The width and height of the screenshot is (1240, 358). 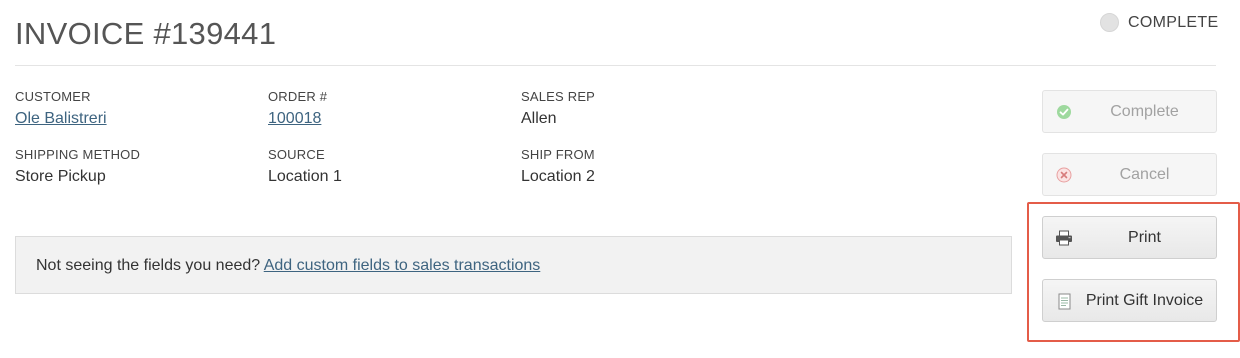 What do you see at coordinates (146, 33) in the screenshot?
I see `page-title: INVOICE #139441` at bounding box center [146, 33].